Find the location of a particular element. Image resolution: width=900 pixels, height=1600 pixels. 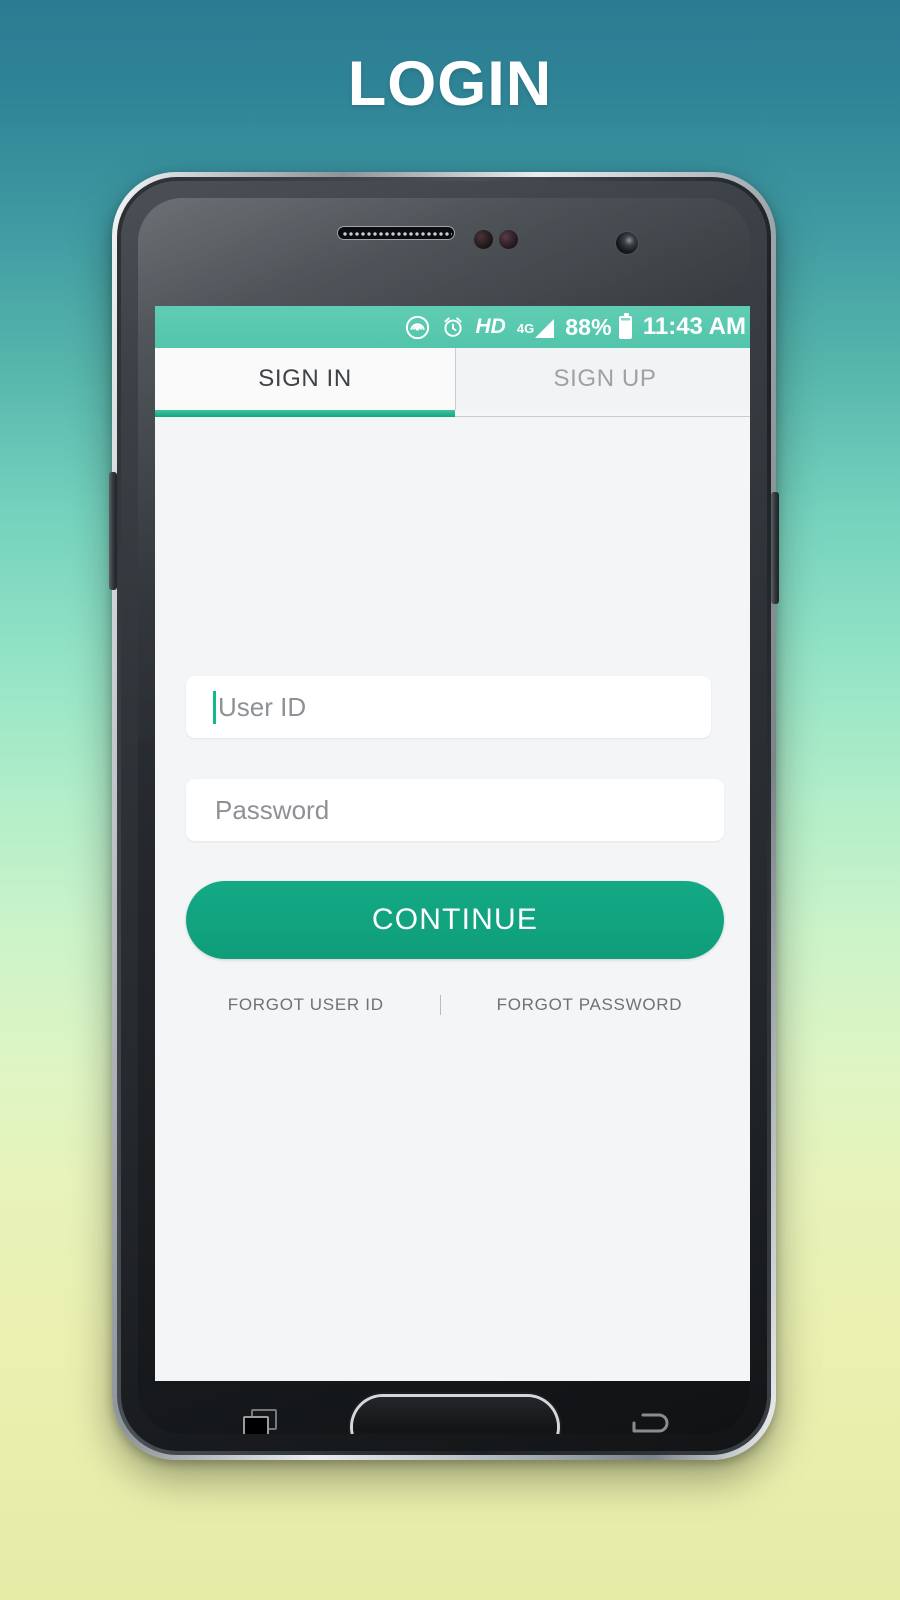

speaker-grille-dots is located at coordinates (397, 234).